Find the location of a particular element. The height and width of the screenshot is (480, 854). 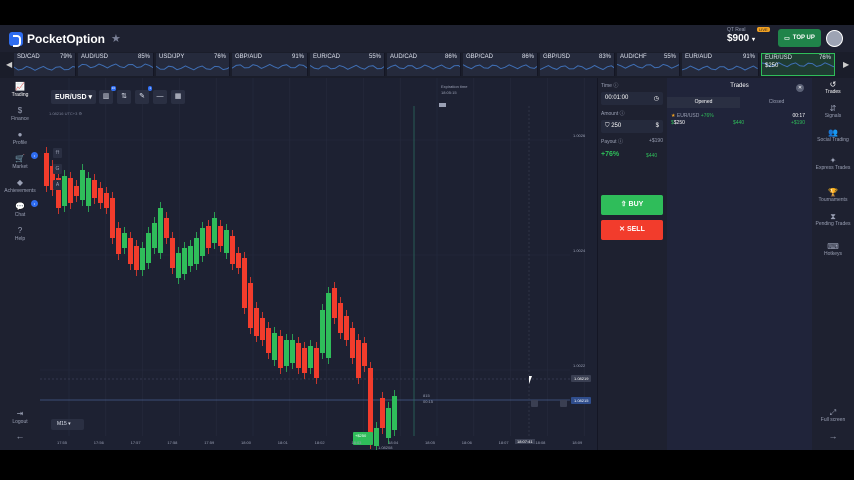

currency-icon: $ is located at coordinates (657, 126).